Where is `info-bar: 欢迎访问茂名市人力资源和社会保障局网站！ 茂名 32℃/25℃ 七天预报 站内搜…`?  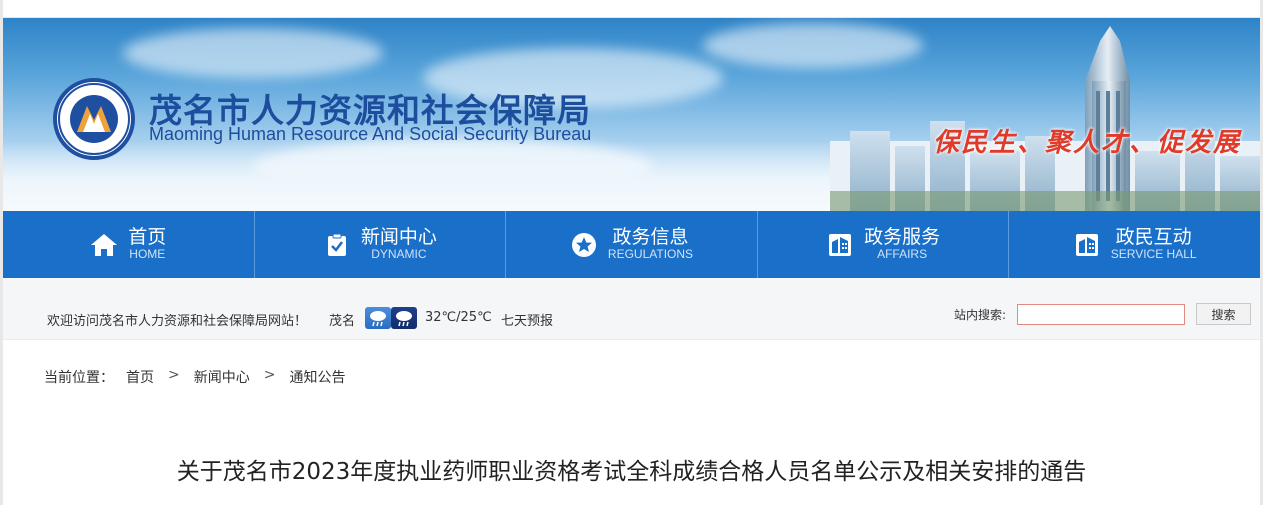
info-bar: 欢迎访问茂名市人力资源和社会保障局网站！ 茂名 32℃/25℃ 七天预报 站内搜… is located at coordinates (631, 309).